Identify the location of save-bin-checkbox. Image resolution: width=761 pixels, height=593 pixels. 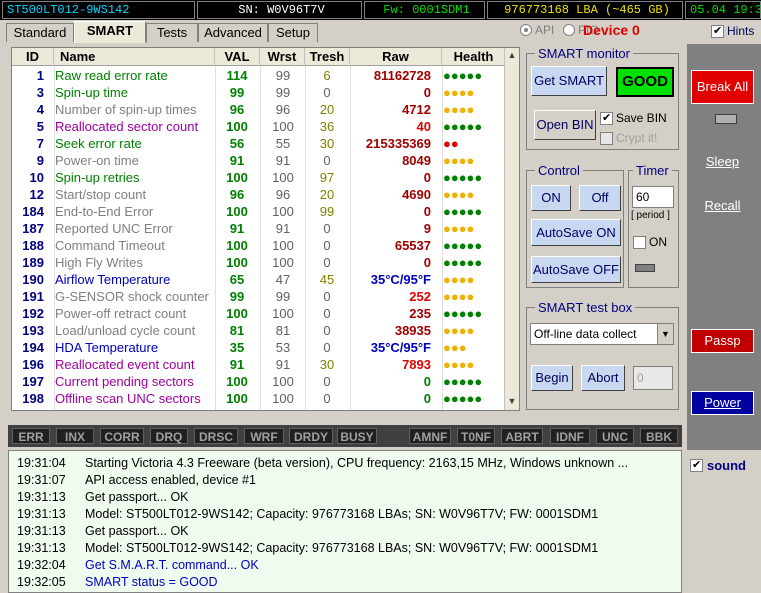
(606, 118).